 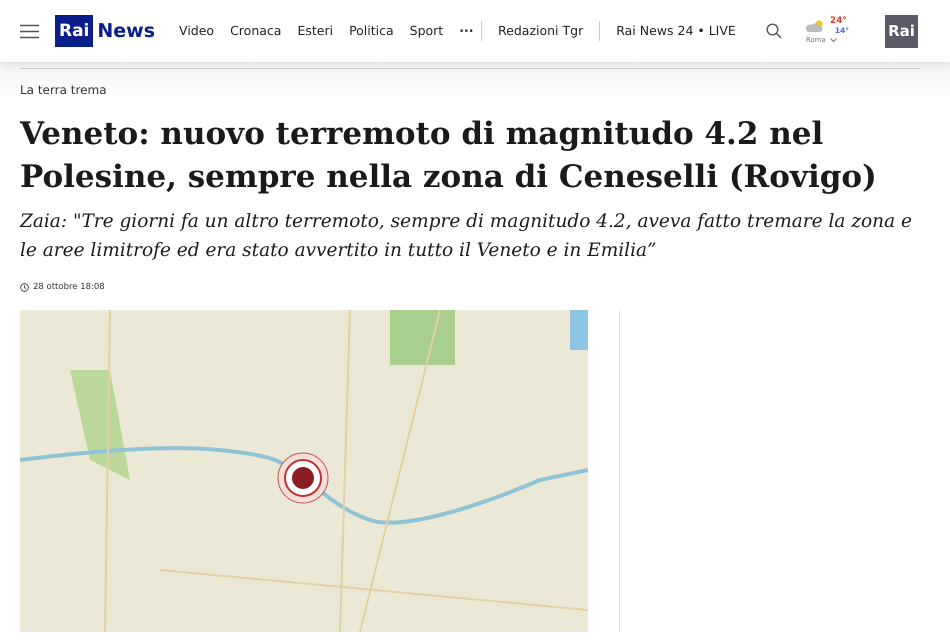 I want to click on nav-link: Sport, so click(x=427, y=31).